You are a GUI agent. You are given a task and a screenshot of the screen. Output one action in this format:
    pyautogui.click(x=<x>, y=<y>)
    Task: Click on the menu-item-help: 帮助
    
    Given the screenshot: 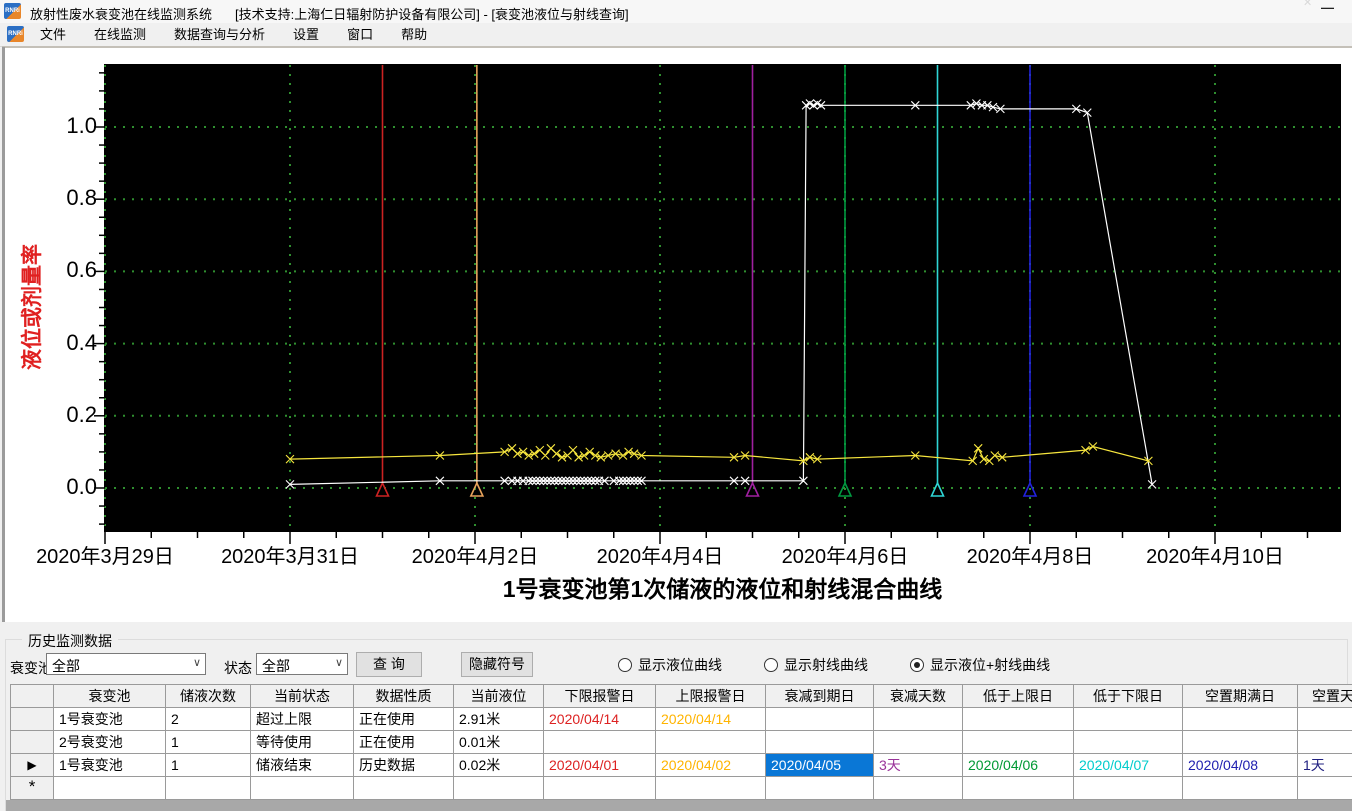 What is the action you would take?
    pyautogui.click(x=414, y=34)
    